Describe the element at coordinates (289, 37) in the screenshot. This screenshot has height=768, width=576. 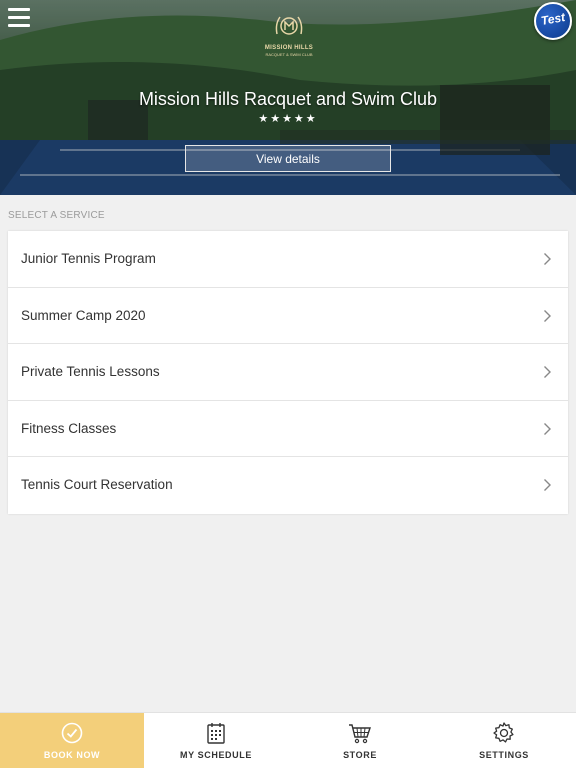
I see `club-logo: MISSION HILLS RACQUET & SWIM CLUB` at that location.